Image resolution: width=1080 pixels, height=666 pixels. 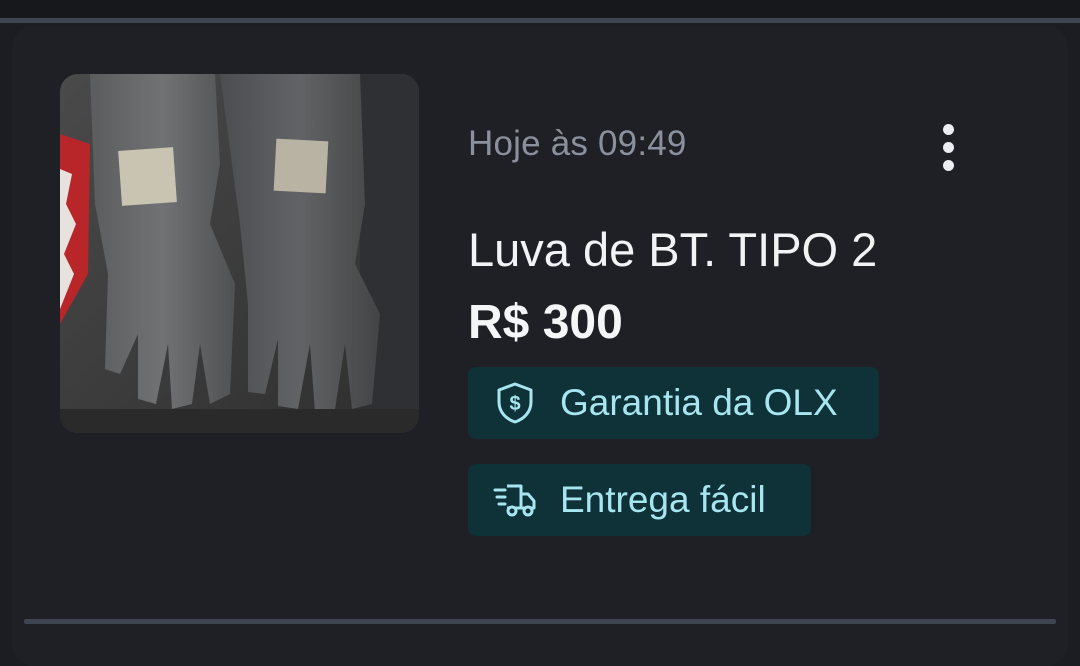 What do you see at coordinates (545, 322) in the screenshot?
I see `listing-price: R$ 300` at bounding box center [545, 322].